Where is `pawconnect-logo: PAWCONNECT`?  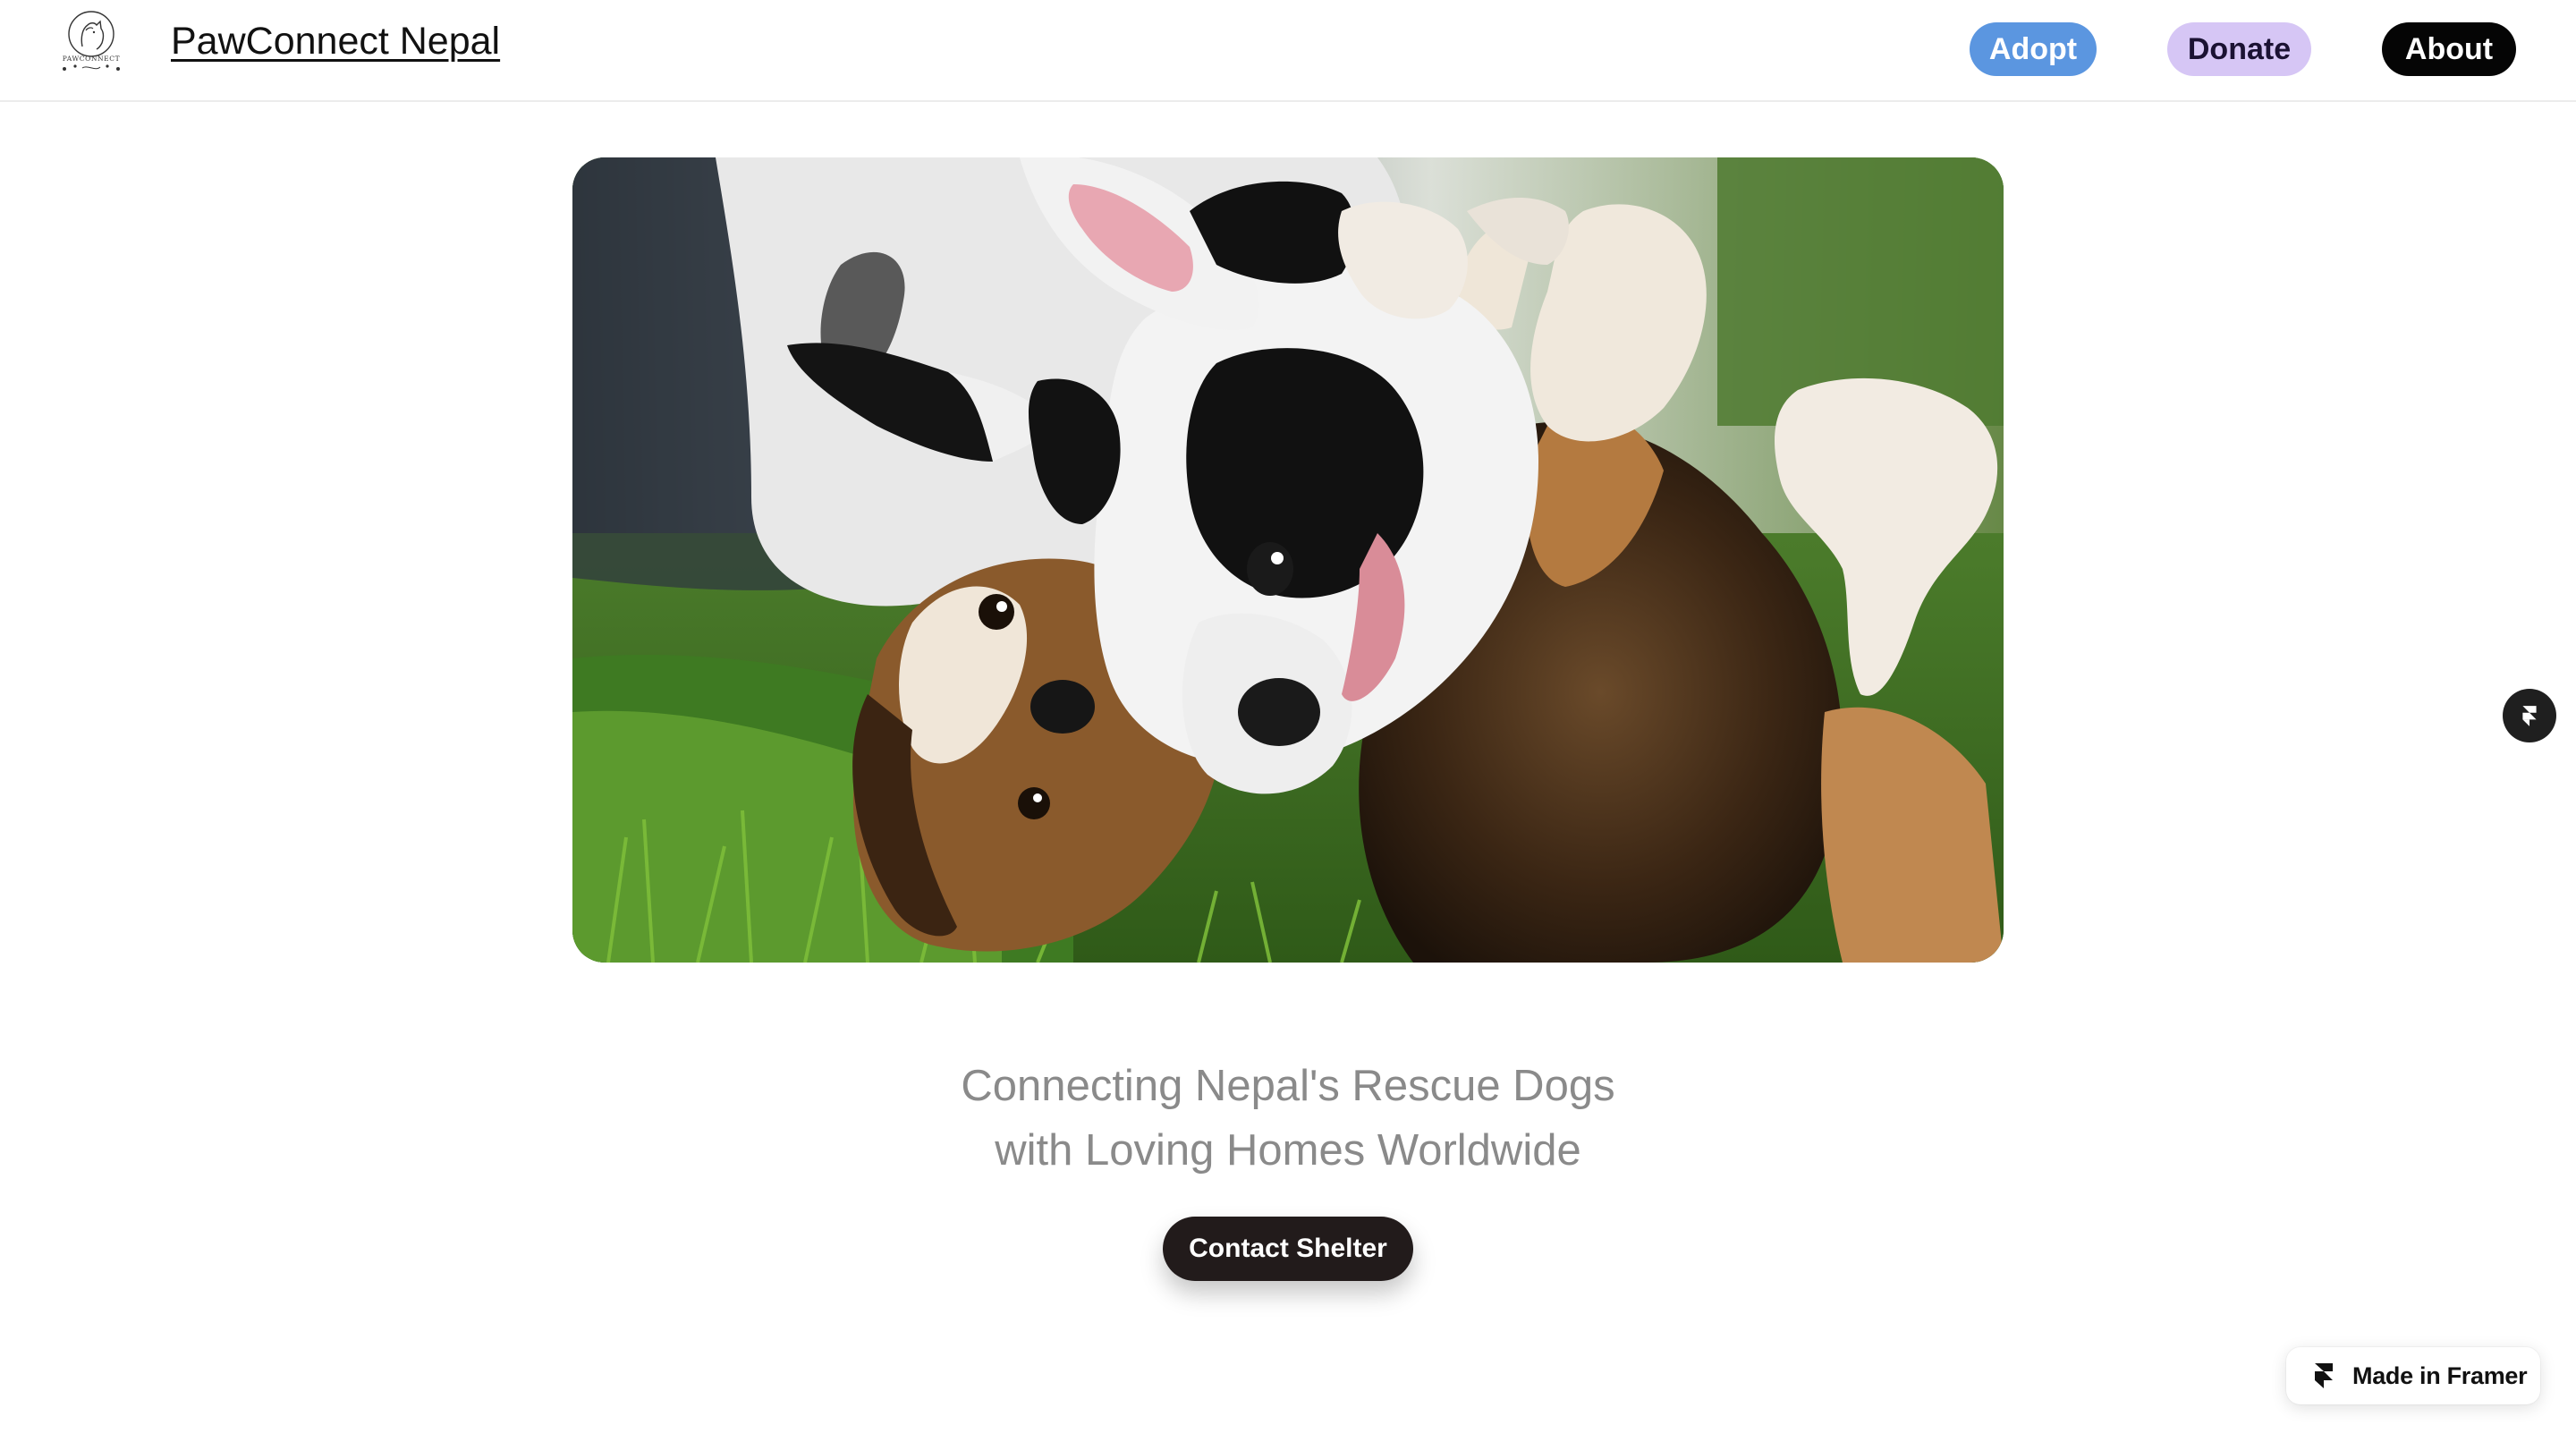 pawconnect-logo: PAWCONNECT is located at coordinates (91, 41).